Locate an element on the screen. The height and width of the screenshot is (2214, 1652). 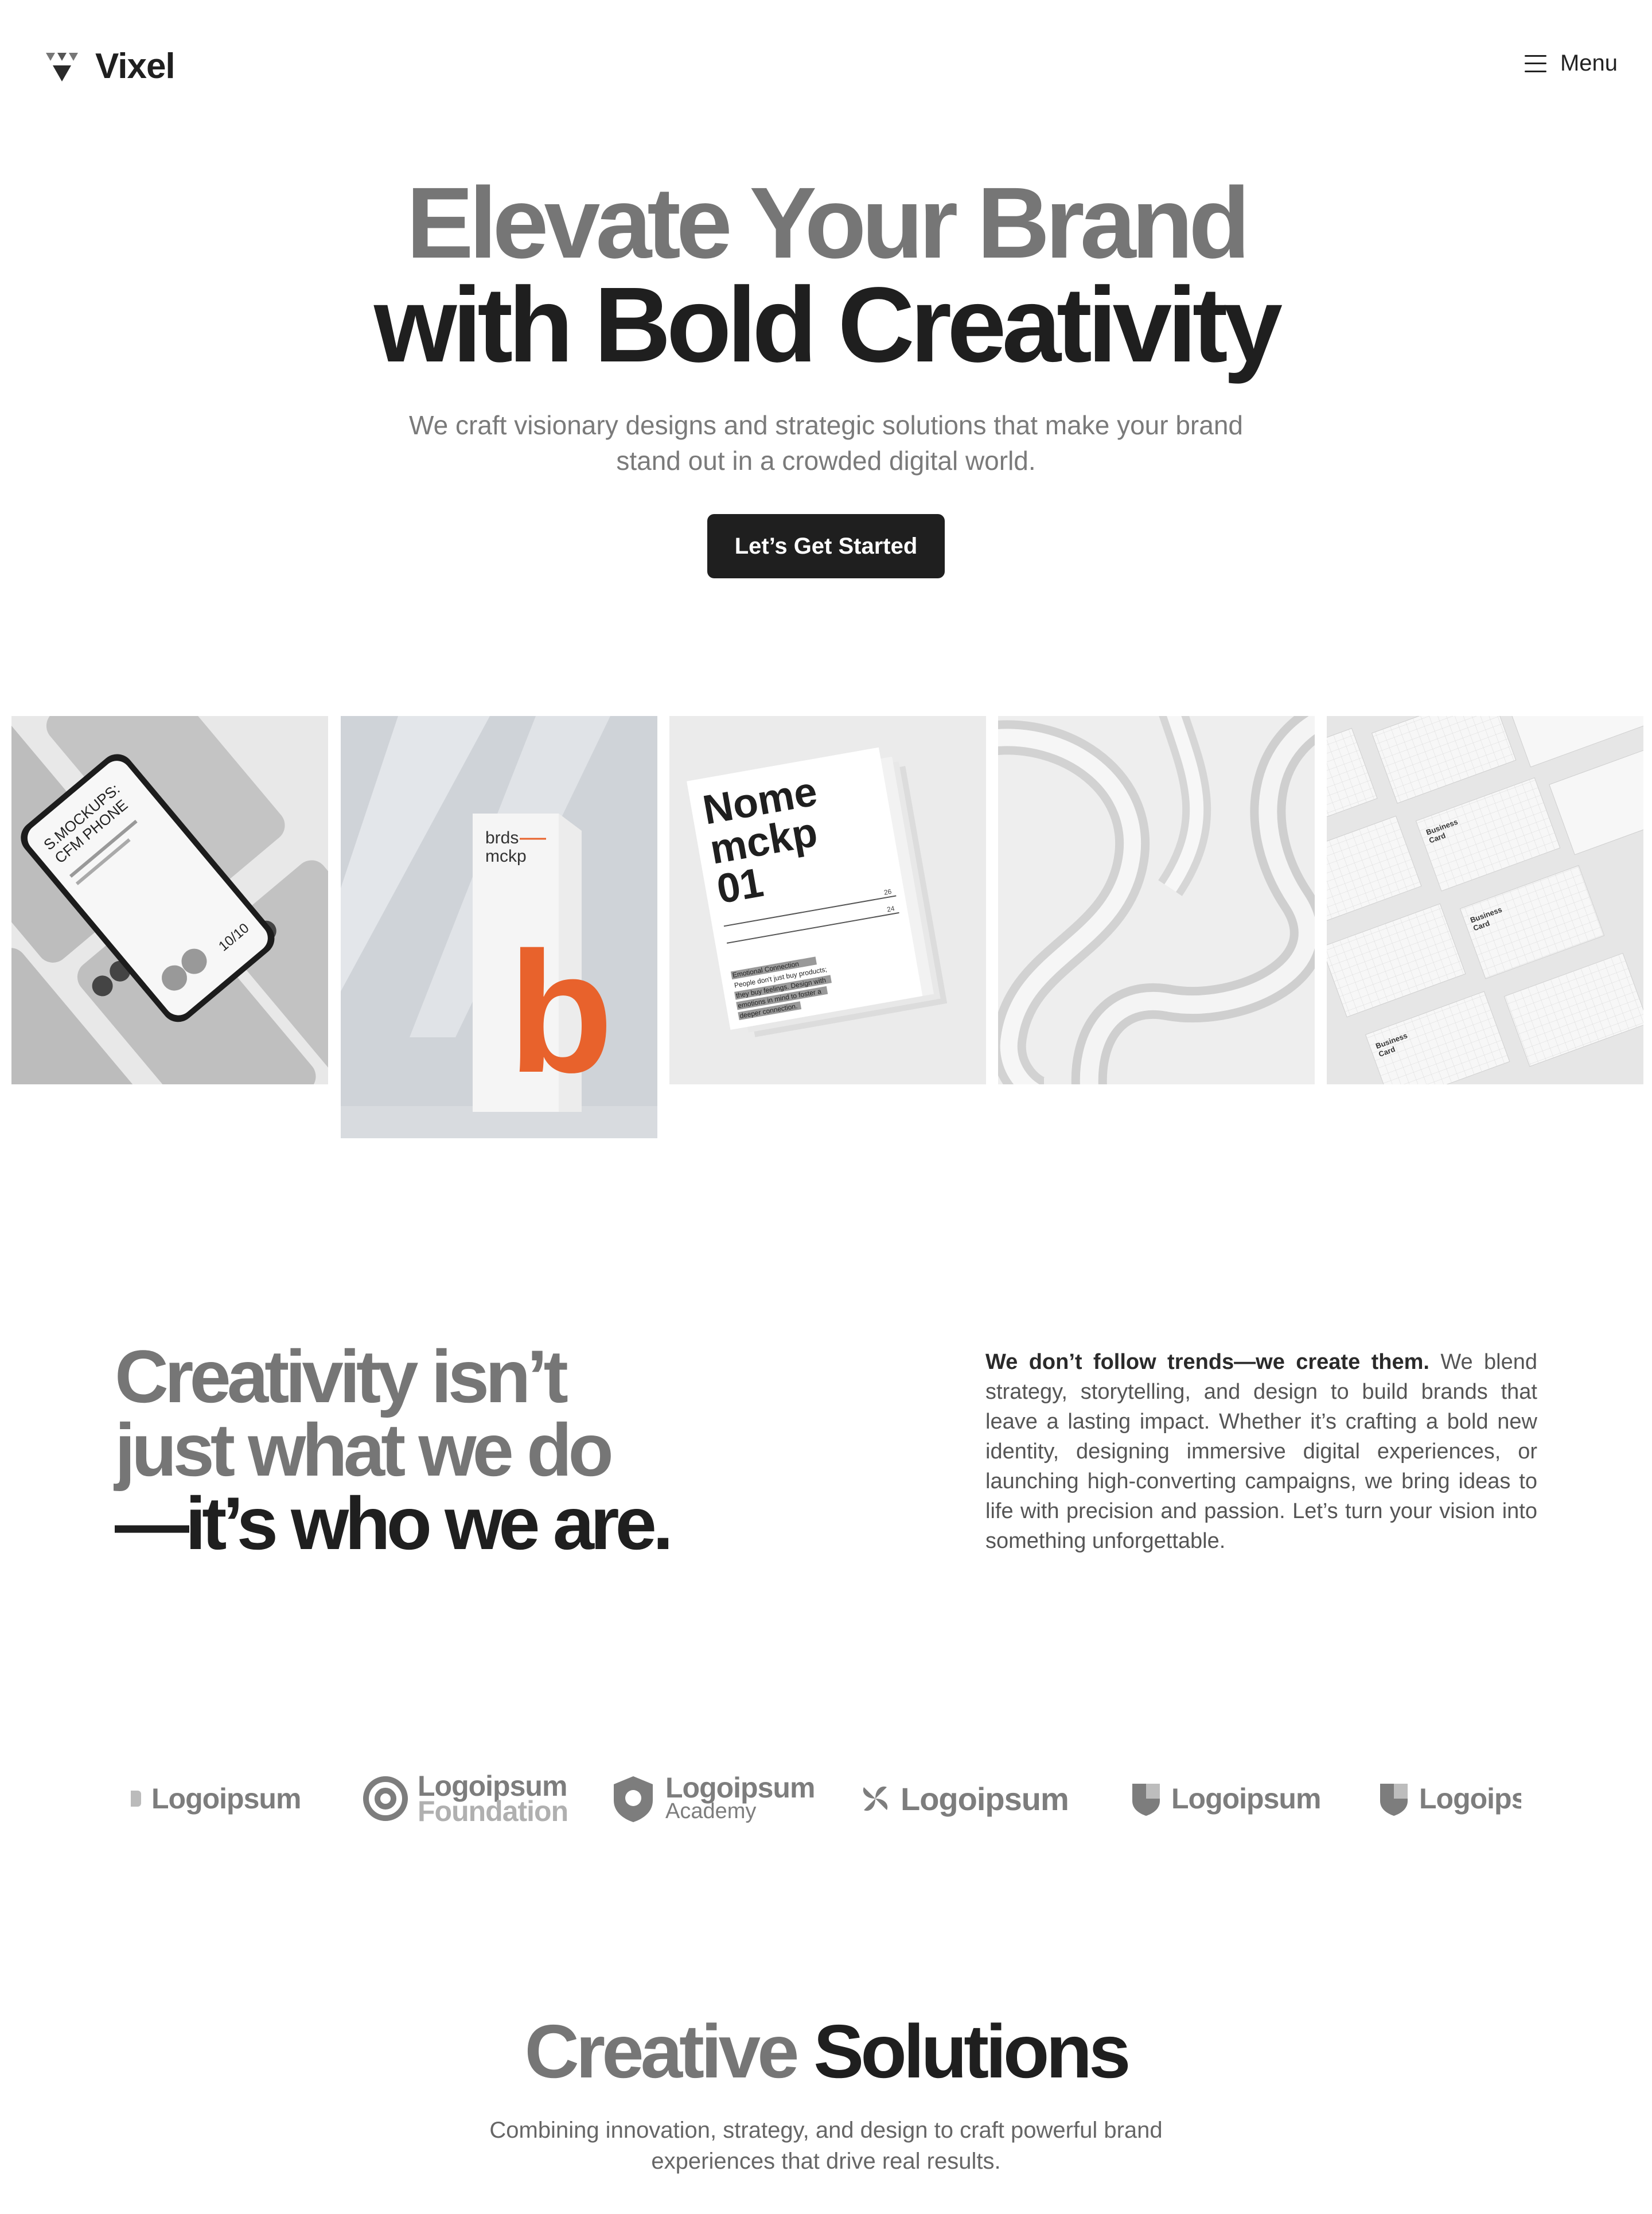
vixel-logo-icon is located at coordinates (62, 66).